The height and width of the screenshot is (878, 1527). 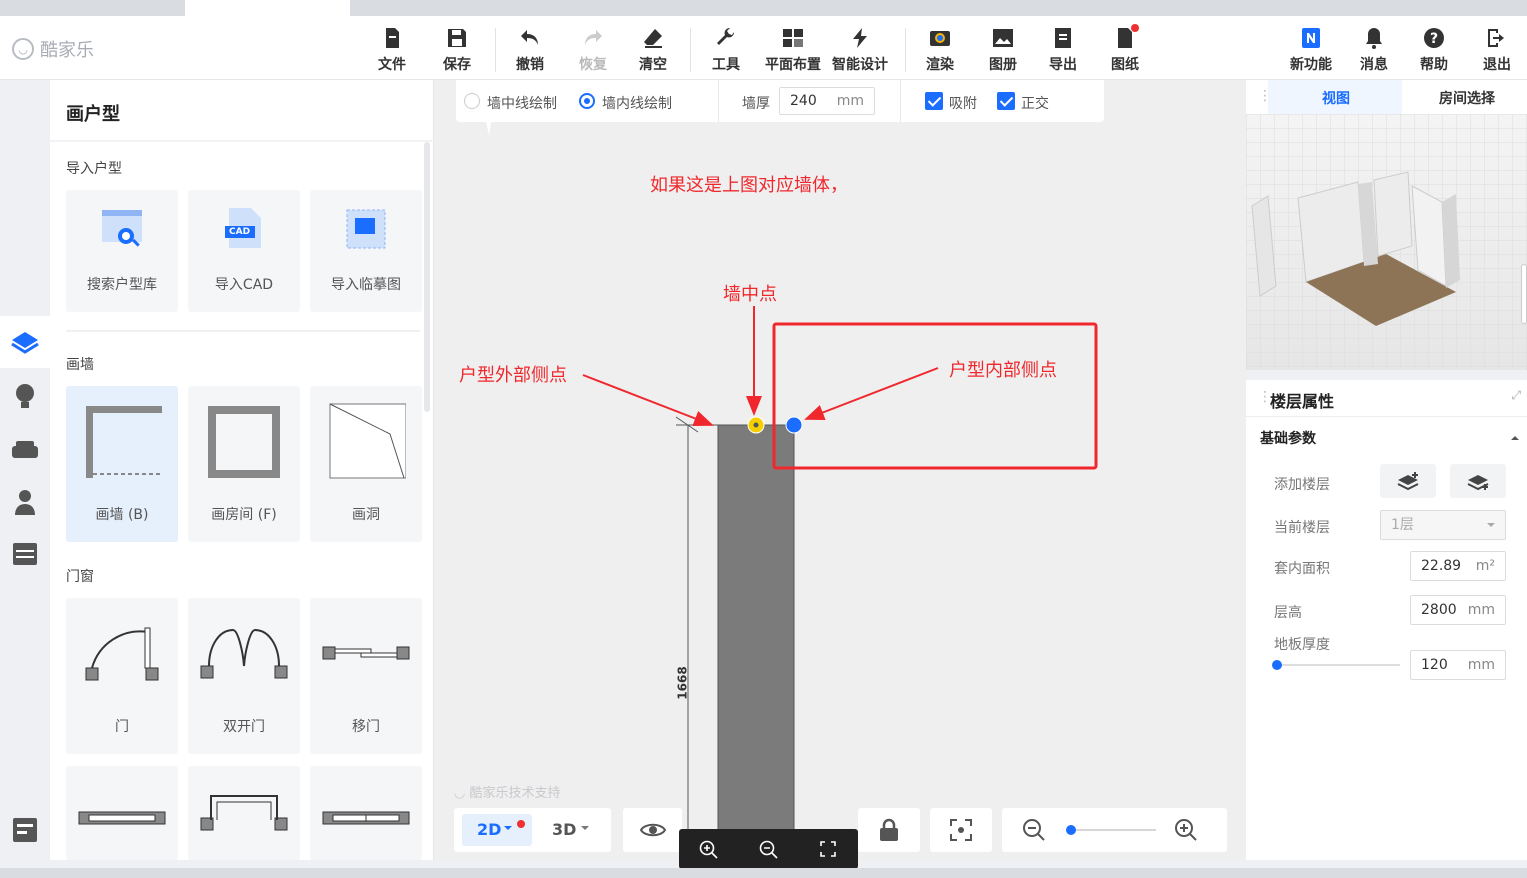 What do you see at coordinates (1481, 665) in the screenshot?
I see `floor-thickness-unit: mm` at bounding box center [1481, 665].